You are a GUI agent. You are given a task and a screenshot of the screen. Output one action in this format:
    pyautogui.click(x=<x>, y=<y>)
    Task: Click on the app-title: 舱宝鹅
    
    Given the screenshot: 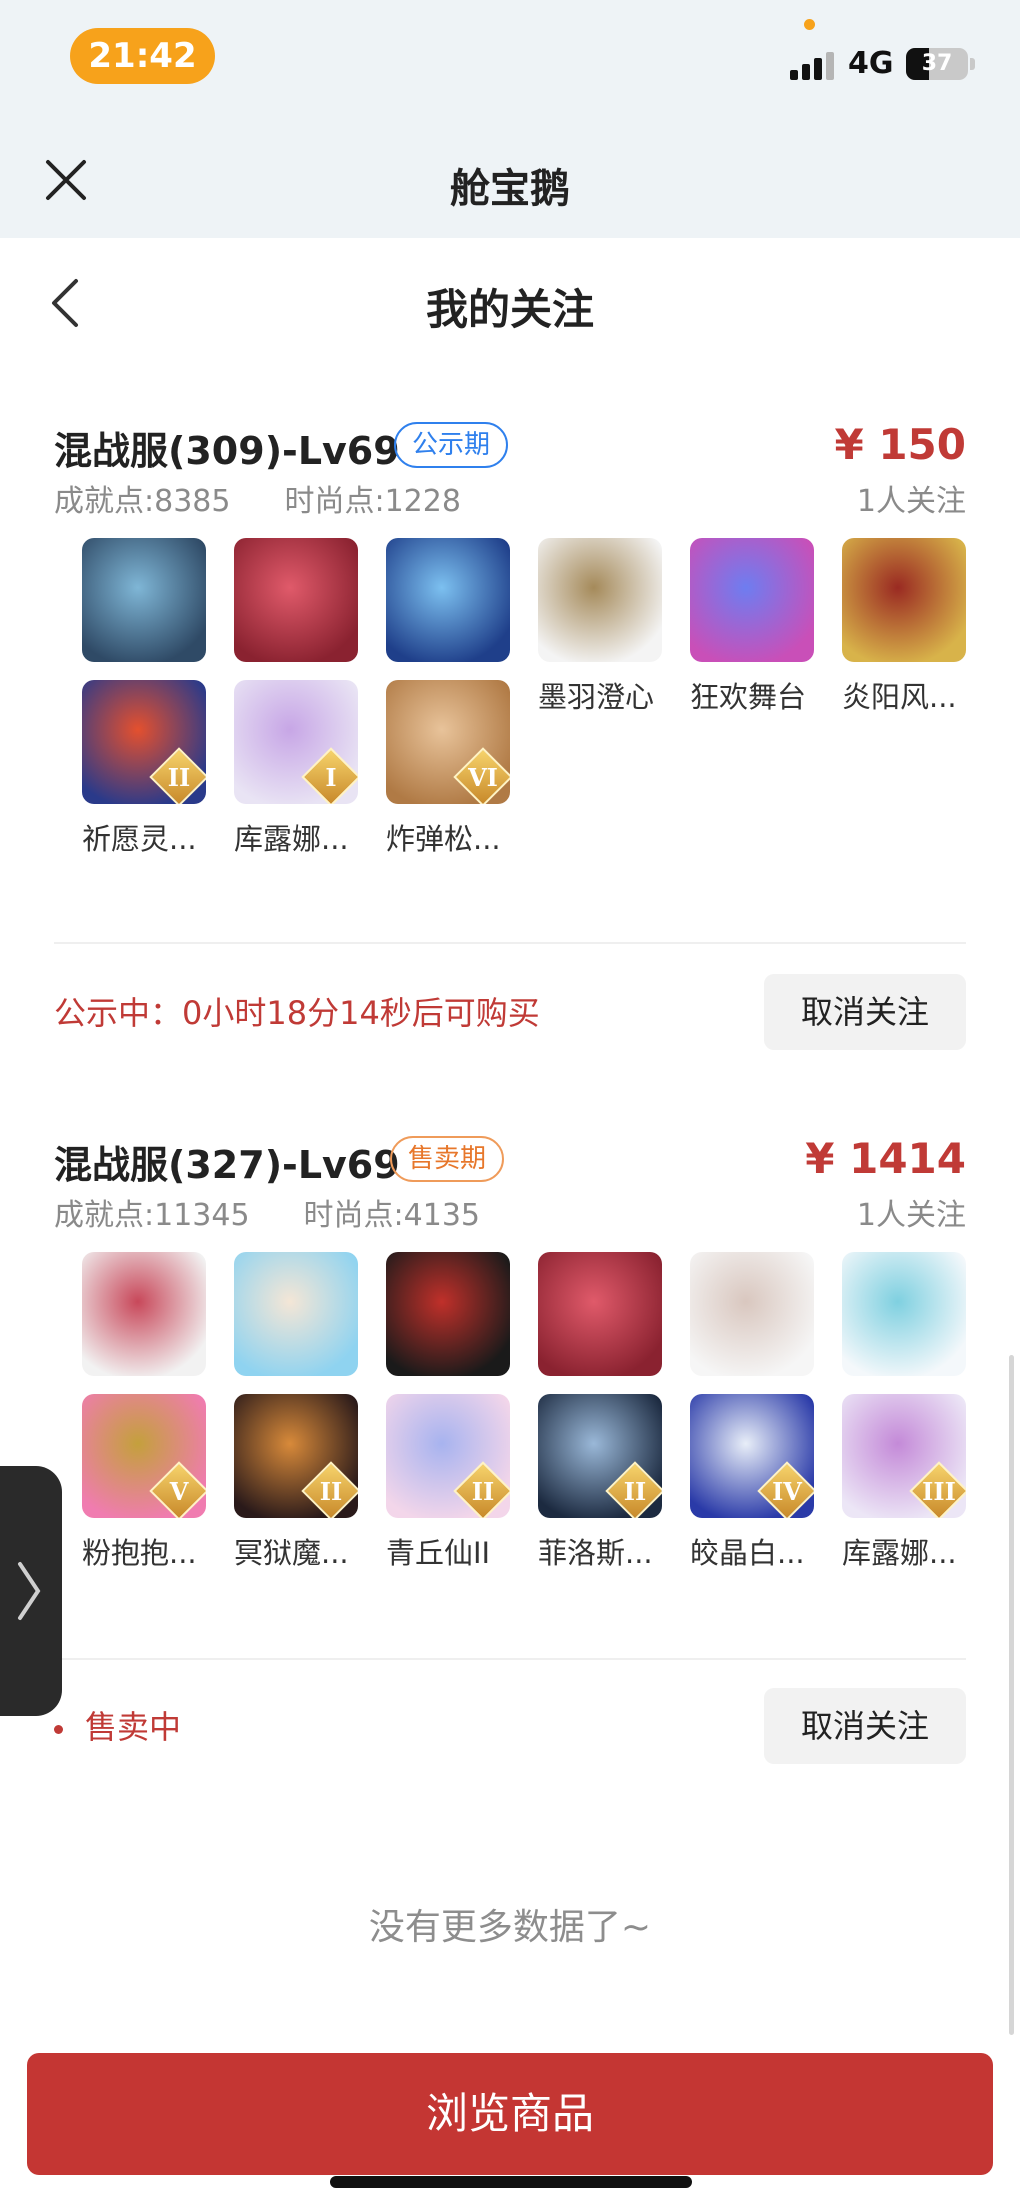 What is the action you would take?
    pyautogui.click(x=510, y=189)
    